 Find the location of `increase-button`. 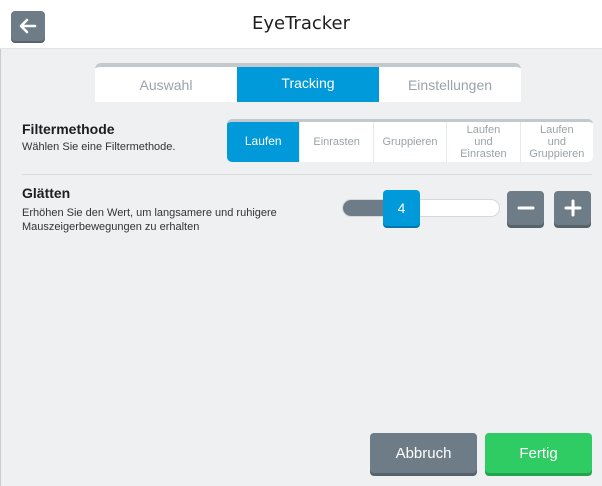

increase-button is located at coordinates (572, 208).